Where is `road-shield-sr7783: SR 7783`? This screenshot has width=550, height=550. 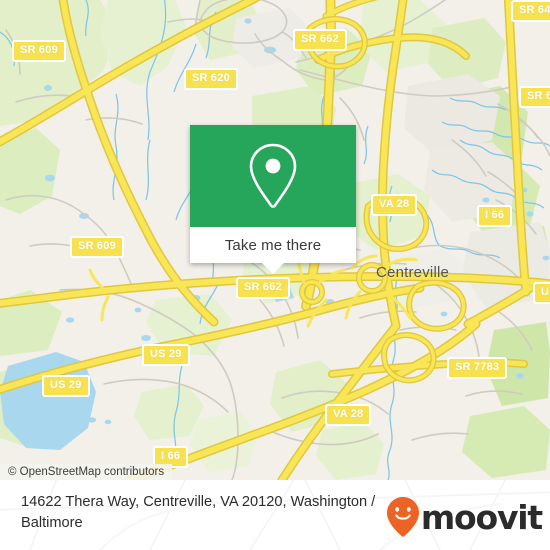 road-shield-sr7783: SR 7783 is located at coordinates (477, 368).